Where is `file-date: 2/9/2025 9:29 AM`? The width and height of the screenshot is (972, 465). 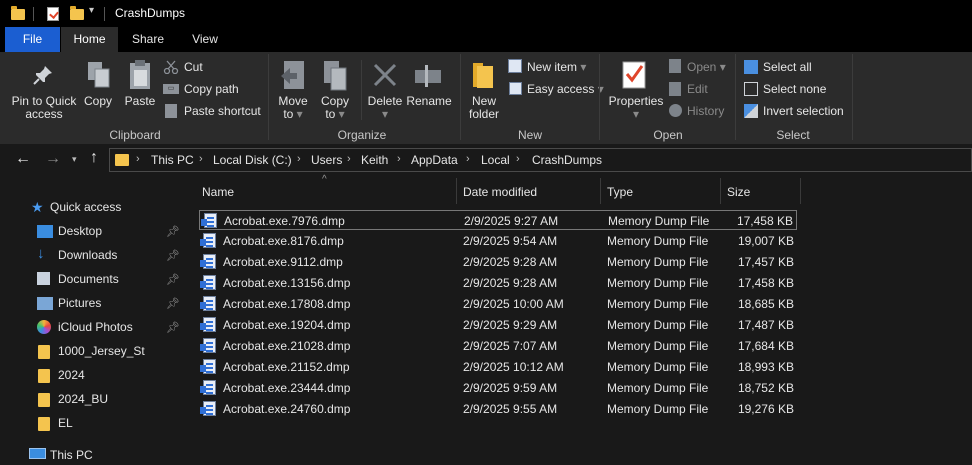 file-date: 2/9/2025 9:29 AM is located at coordinates (510, 325).